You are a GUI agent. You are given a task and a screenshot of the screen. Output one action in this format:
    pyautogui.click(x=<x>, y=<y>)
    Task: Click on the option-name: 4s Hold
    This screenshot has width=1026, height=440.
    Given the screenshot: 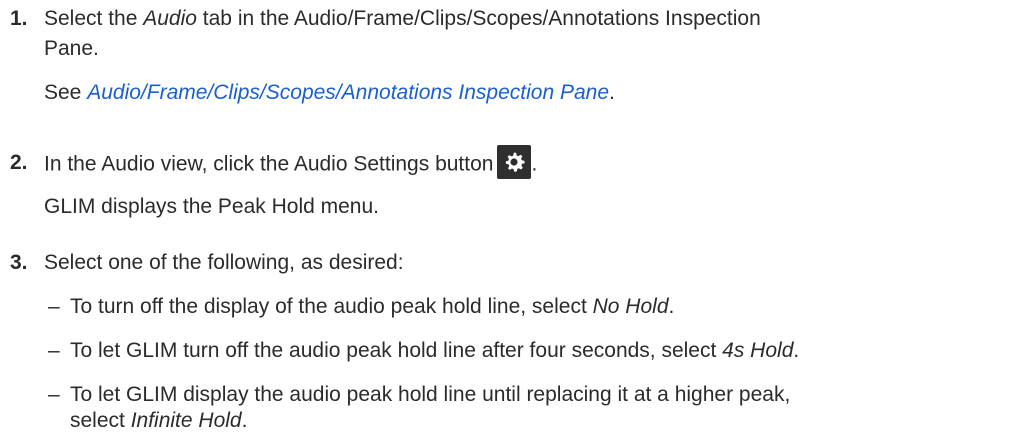 What is the action you would take?
    pyautogui.click(x=758, y=350)
    